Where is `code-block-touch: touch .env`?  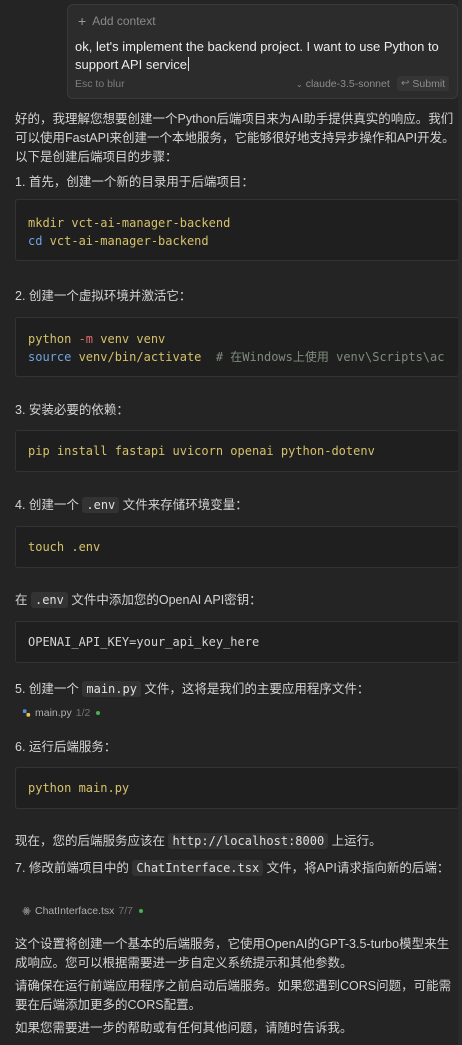 code-block-touch: touch .env is located at coordinates (237, 547).